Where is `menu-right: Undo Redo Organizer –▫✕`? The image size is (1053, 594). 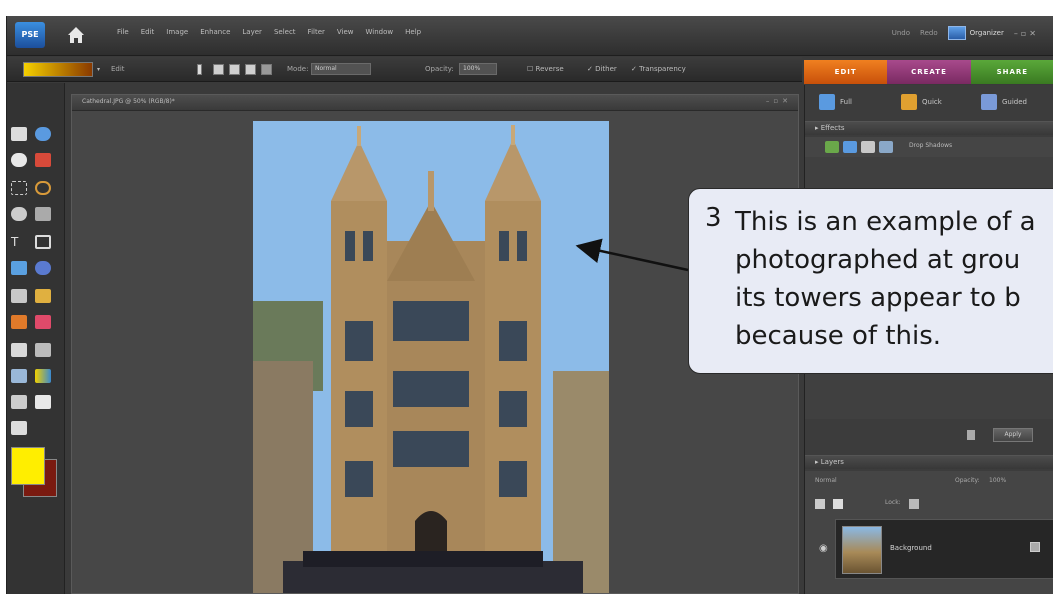
menu-right: Undo Redo Organizer –▫✕ is located at coordinates (965, 33).